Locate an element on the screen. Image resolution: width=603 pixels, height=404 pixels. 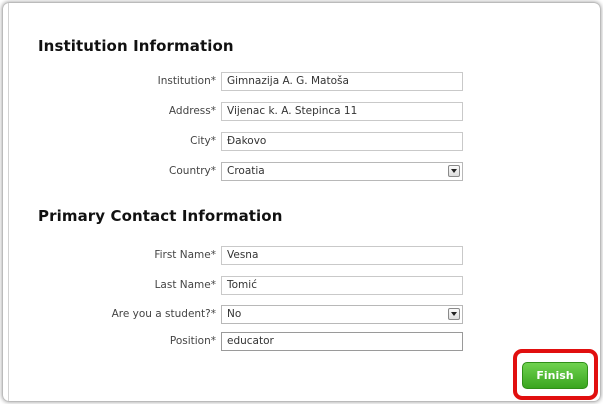
position-input: educator is located at coordinates (342, 341).